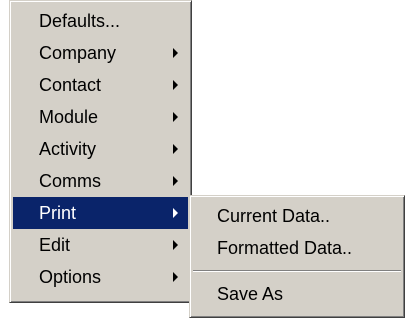 The image size is (406, 318). I want to click on menu-item-activity: Activity, so click(100, 149).